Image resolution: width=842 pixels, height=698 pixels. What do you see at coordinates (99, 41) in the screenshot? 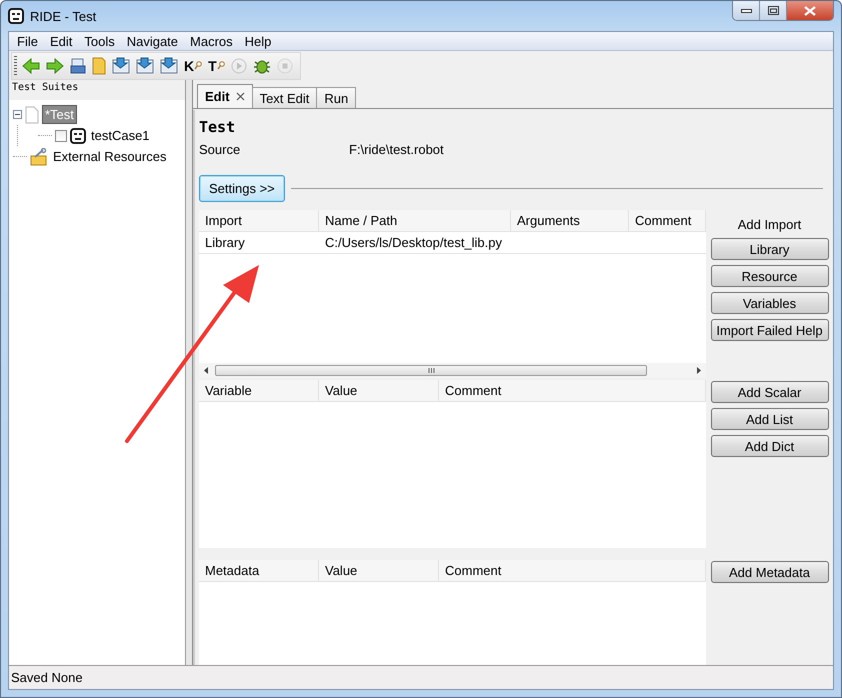
I see `menu-item: Tools` at bounding box center [99, 41].